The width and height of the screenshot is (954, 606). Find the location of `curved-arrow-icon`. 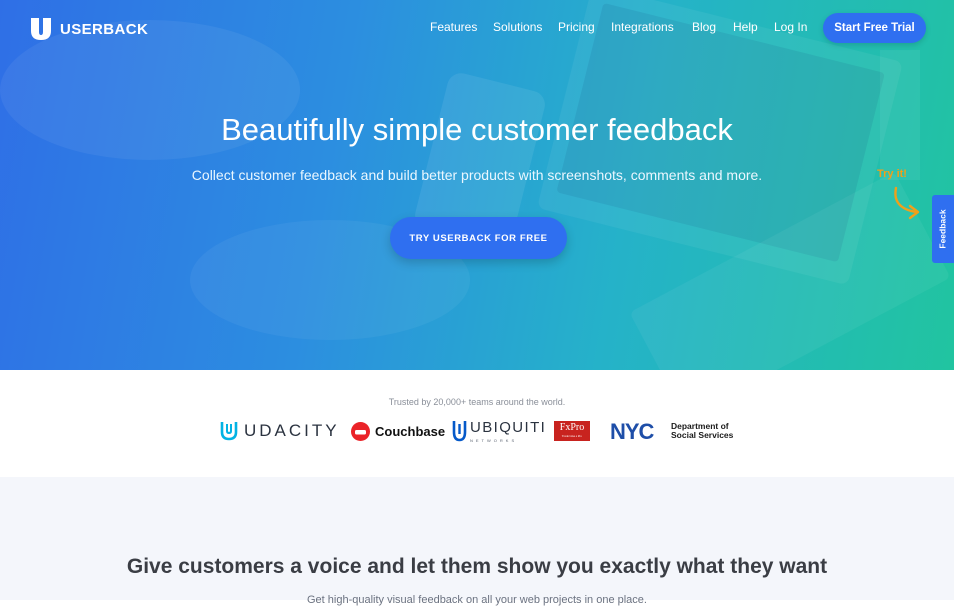

curved-arrow-icon is located at coordinates (907, 203).